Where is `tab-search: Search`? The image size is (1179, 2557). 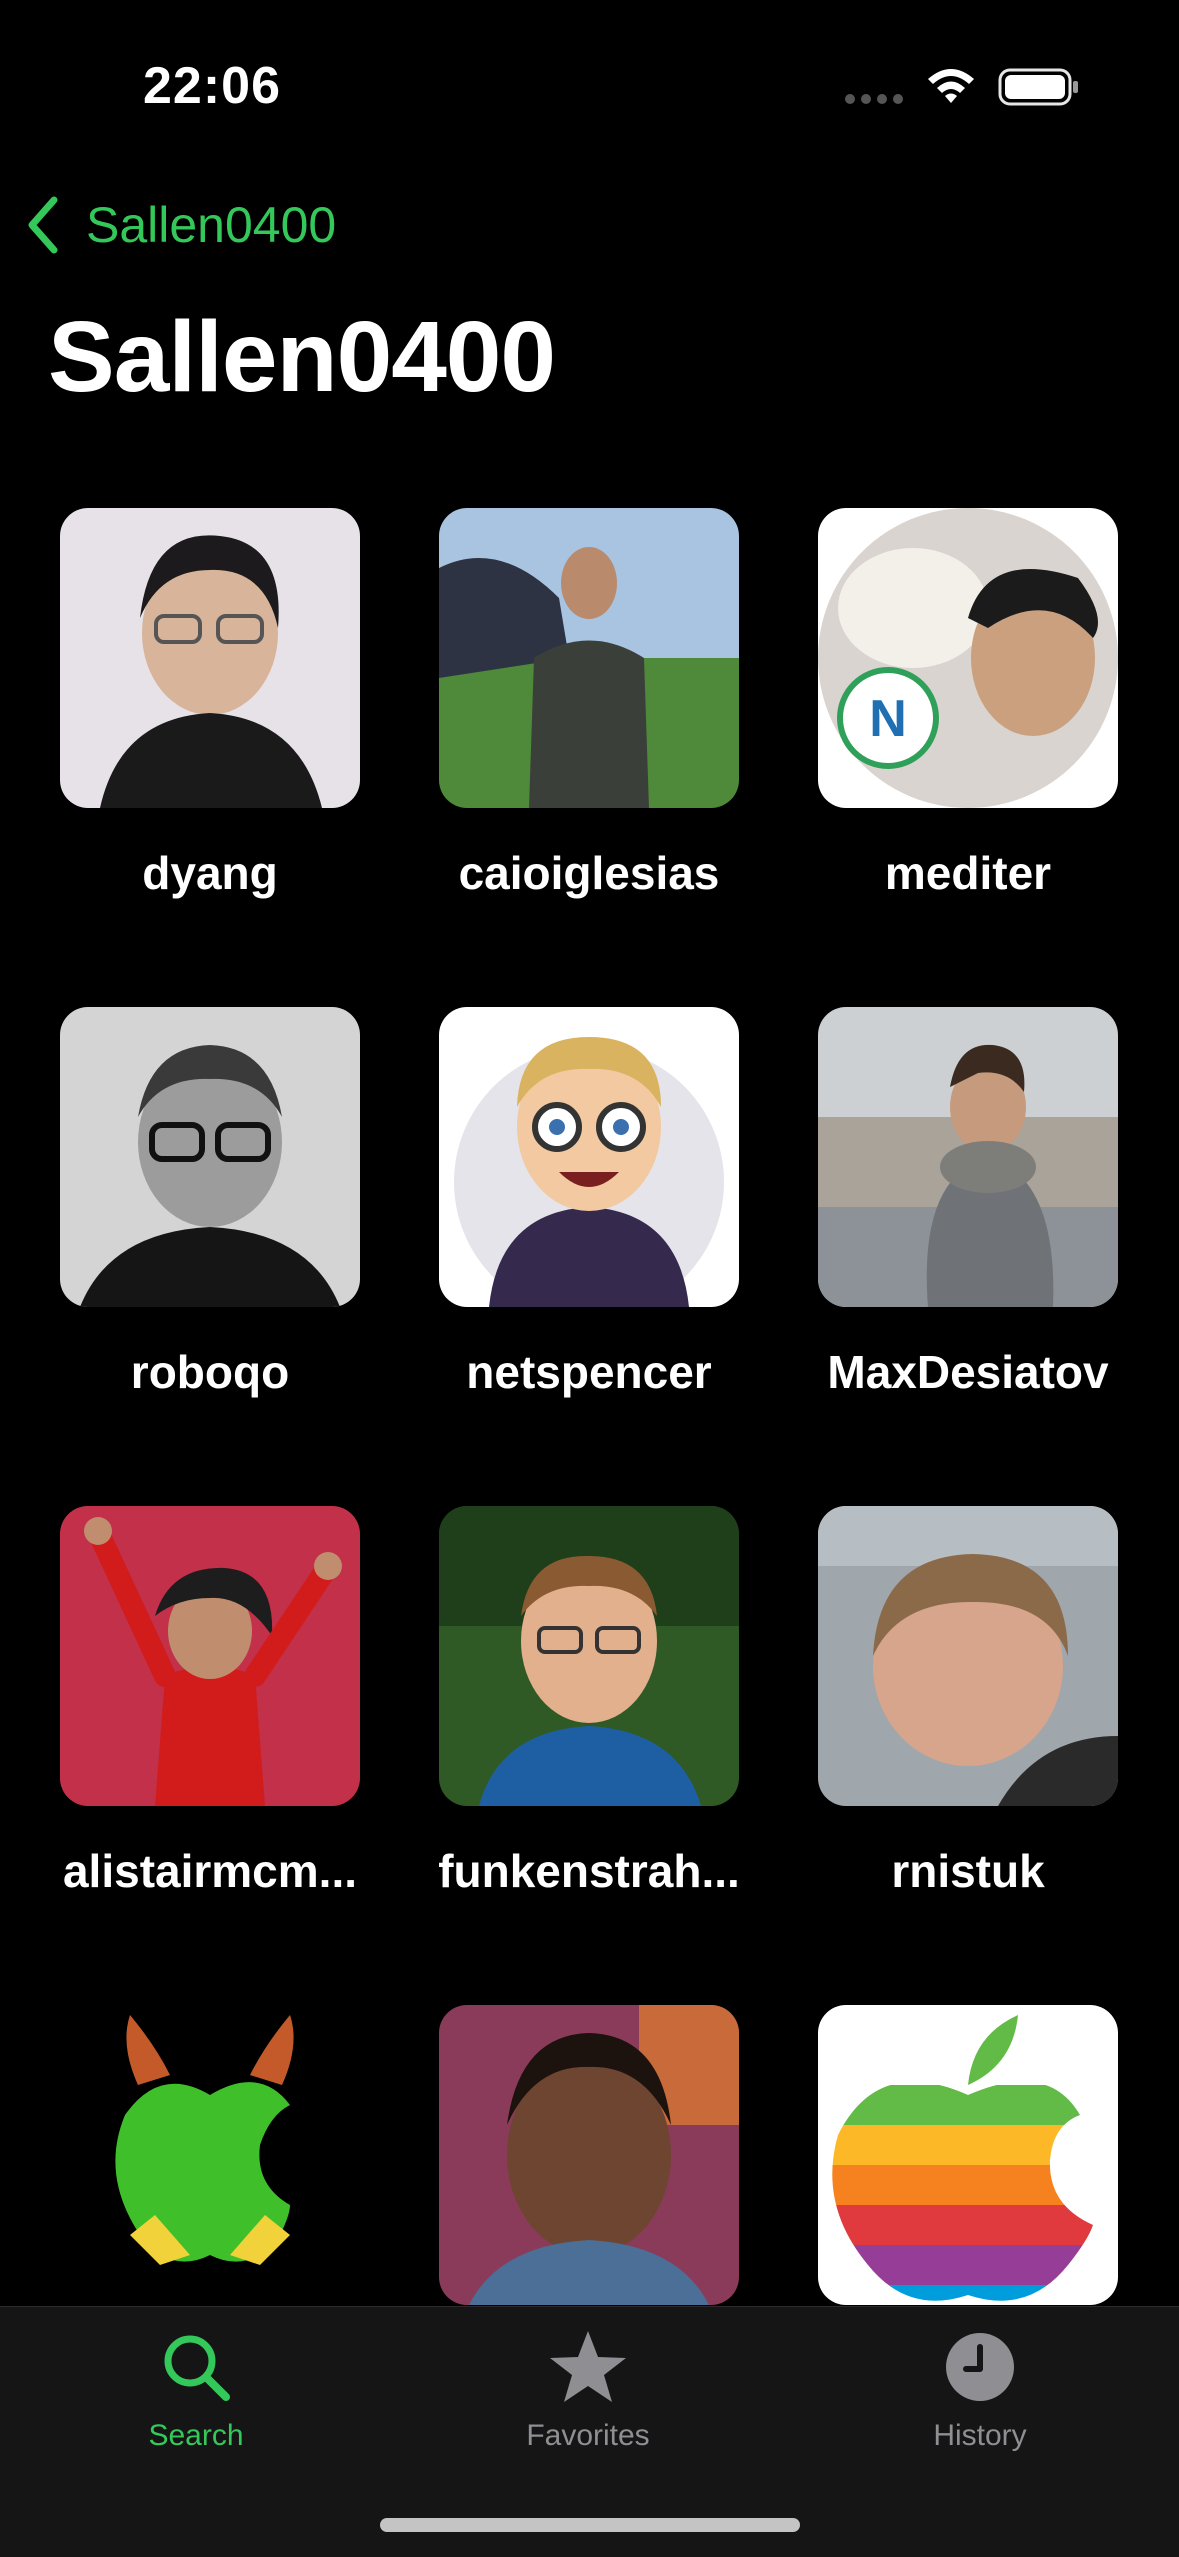 tab-search: Search is located at coordinates (196, 2390).